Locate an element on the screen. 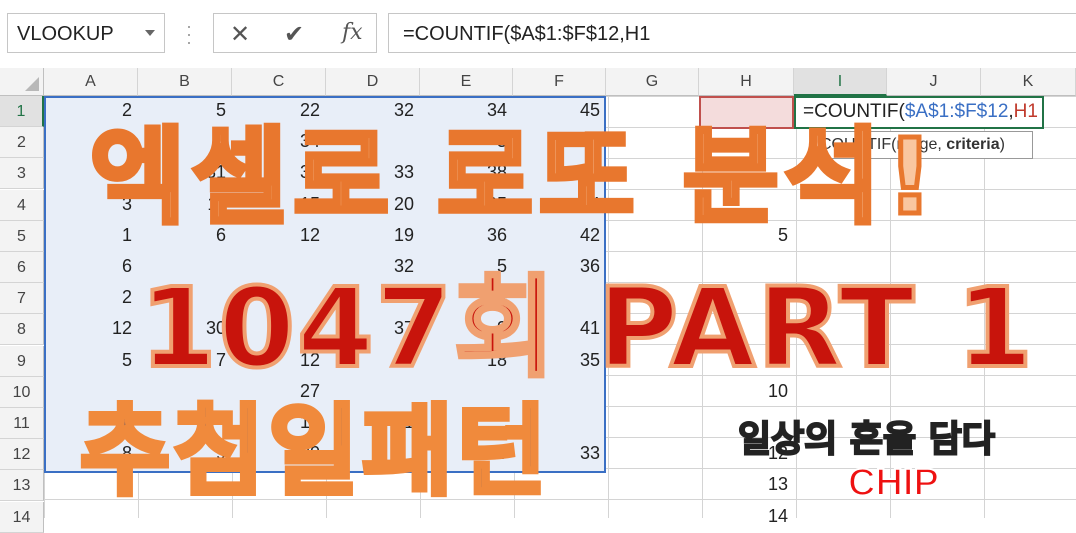 This screenshot has width=1076, height=533. row-header-4: 4 is located at coordinates (22, 205).